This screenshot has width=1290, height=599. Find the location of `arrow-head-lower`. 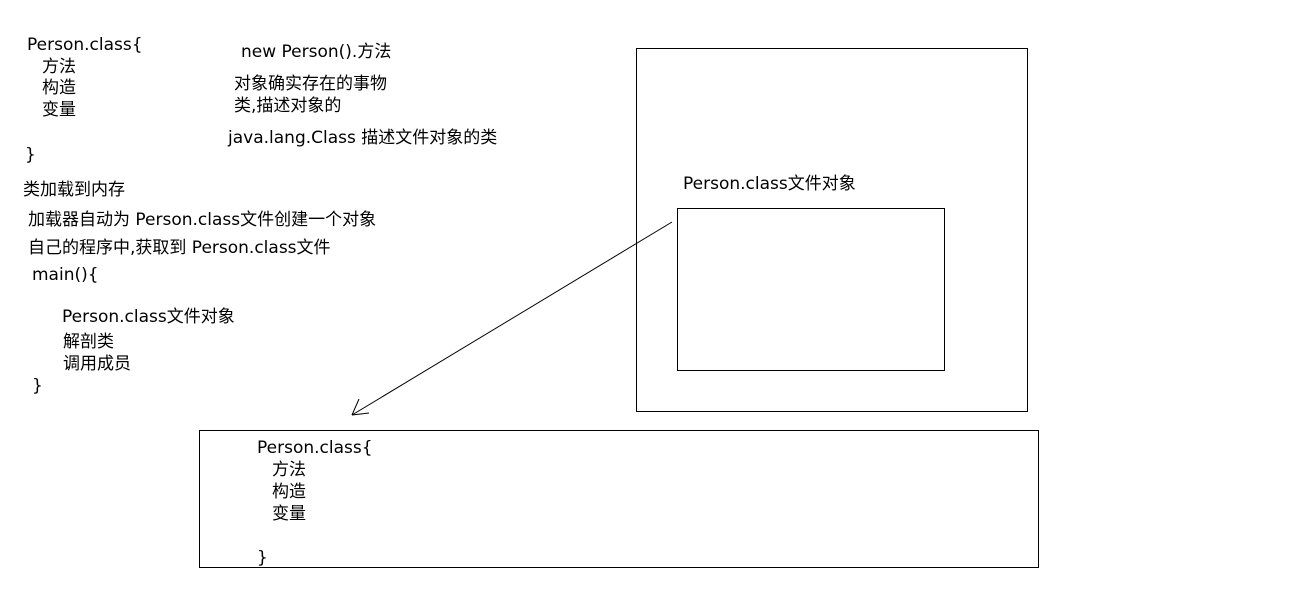

arrow-head-lower is located at coordinates (360, 414).